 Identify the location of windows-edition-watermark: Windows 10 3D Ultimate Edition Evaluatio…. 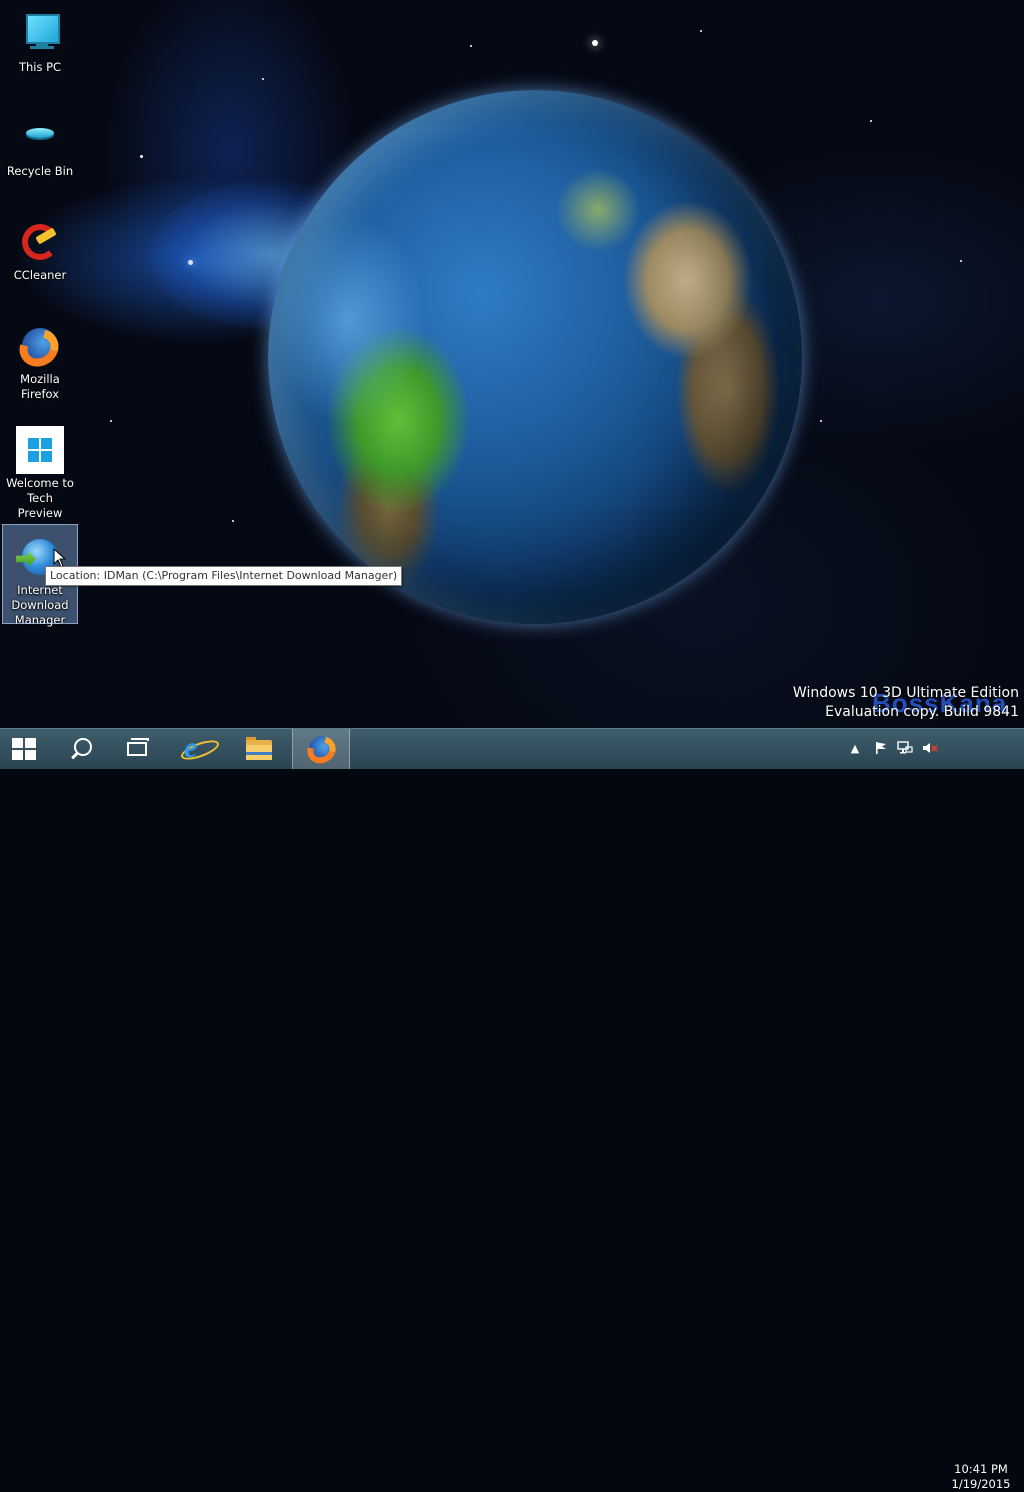
(906, 703).